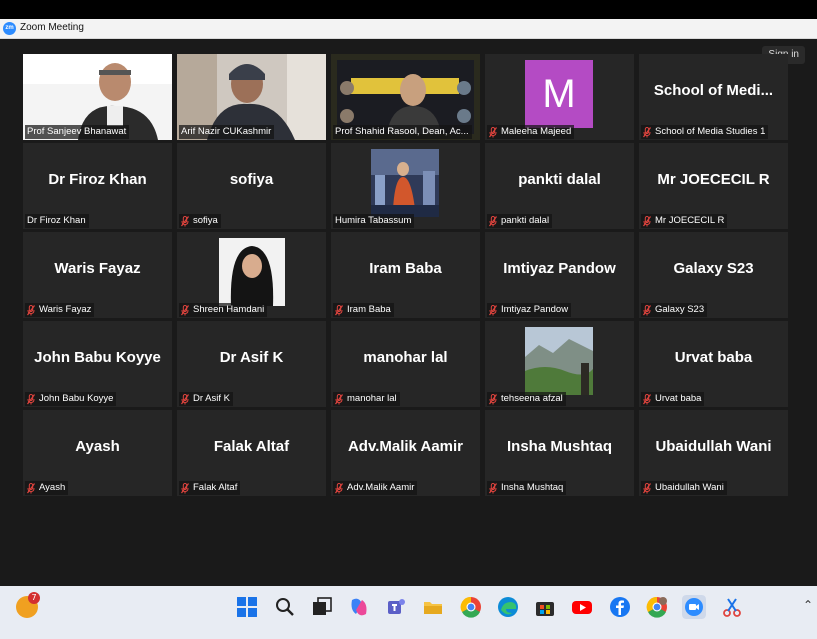 Image resolution: width=817 pixels, height=639 pixels. Describe the element at coordinates (97, 179) in the screenshot. I see `participant-display-name: Dr Firoz Khan` at that location.